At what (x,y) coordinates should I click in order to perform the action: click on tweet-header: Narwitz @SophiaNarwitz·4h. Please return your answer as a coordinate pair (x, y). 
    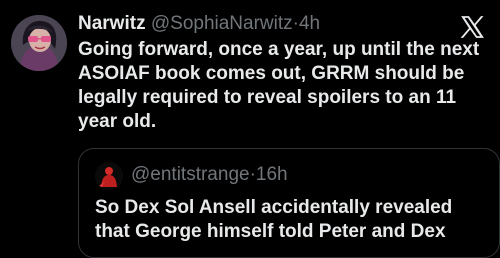
    Looking at the image, I should click on (199, 24).